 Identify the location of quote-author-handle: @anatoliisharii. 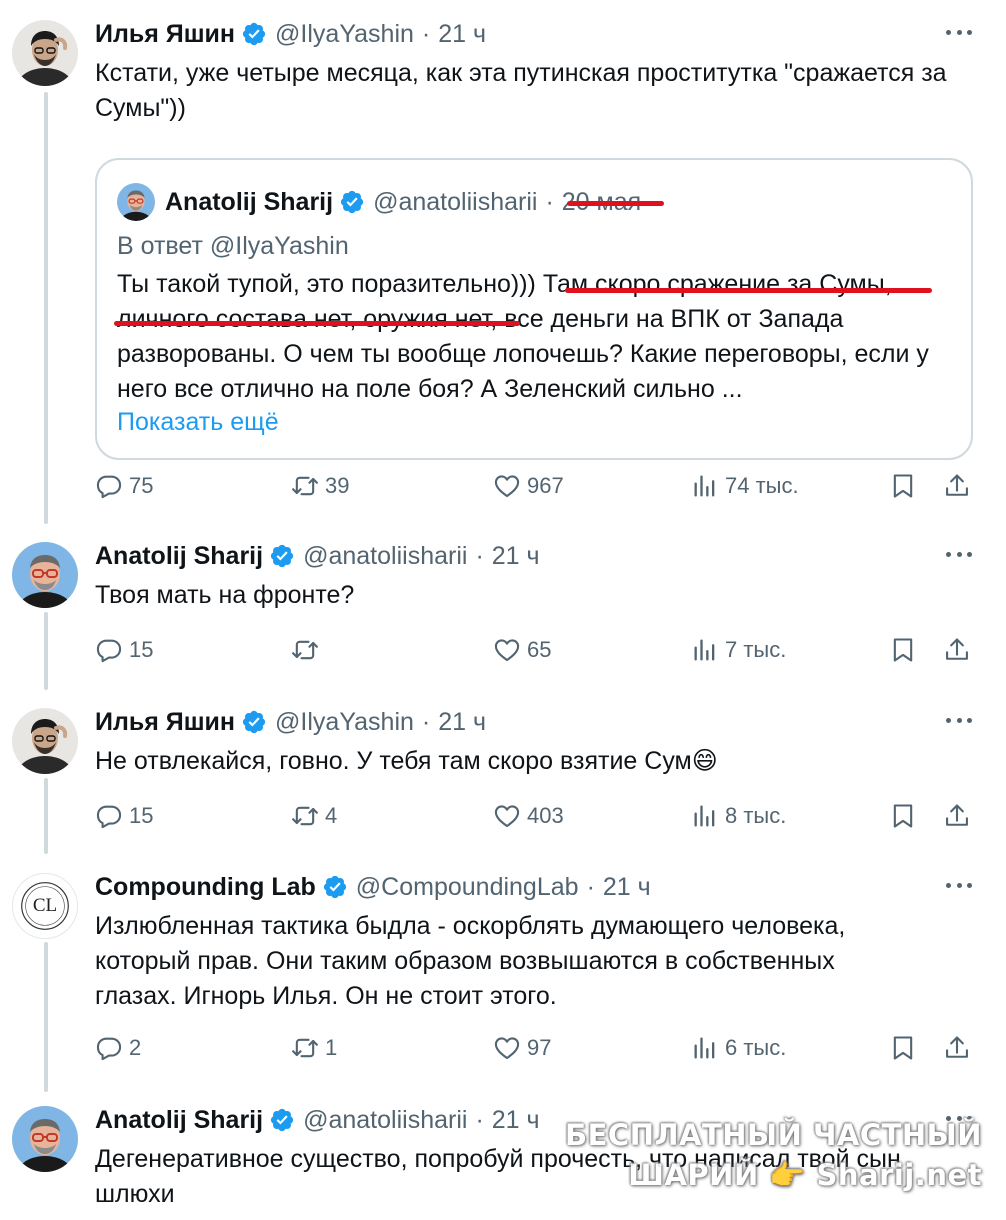
(455, 201).